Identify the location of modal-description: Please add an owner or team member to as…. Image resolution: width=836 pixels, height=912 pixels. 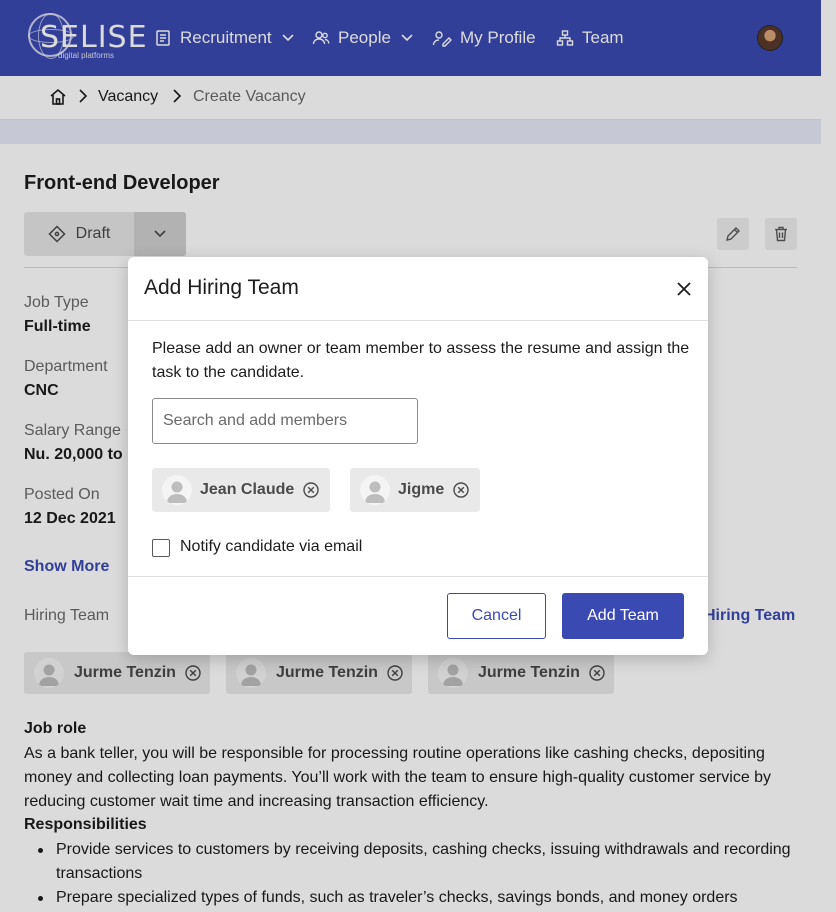
(421, 360).